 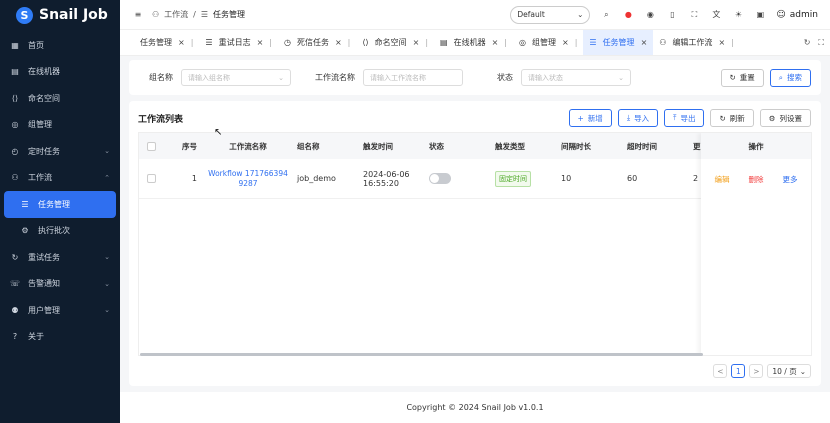 I want to click on sidebar-item-home: ▦ 首页, so click(x=60, y=45).